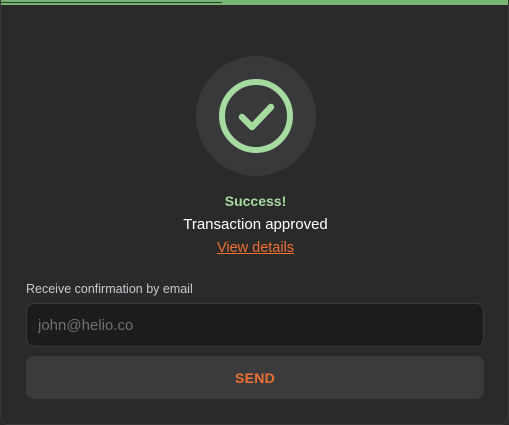 This screenshot has height=425, width=509. Describe the element at coordinates (255, 248) in the screenshot. I see `view-details-link: View details` at that location.